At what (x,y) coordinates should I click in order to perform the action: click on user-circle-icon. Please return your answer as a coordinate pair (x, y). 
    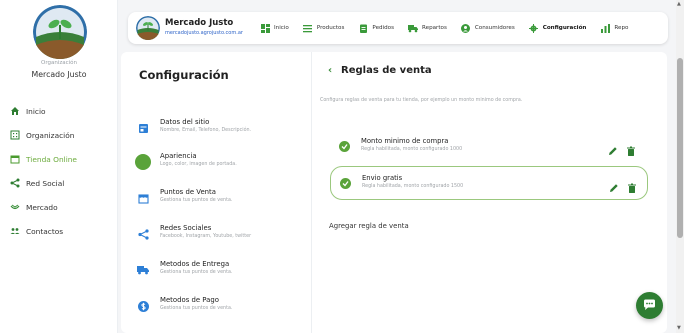
    Looking at the image, I should click on (466, 28).